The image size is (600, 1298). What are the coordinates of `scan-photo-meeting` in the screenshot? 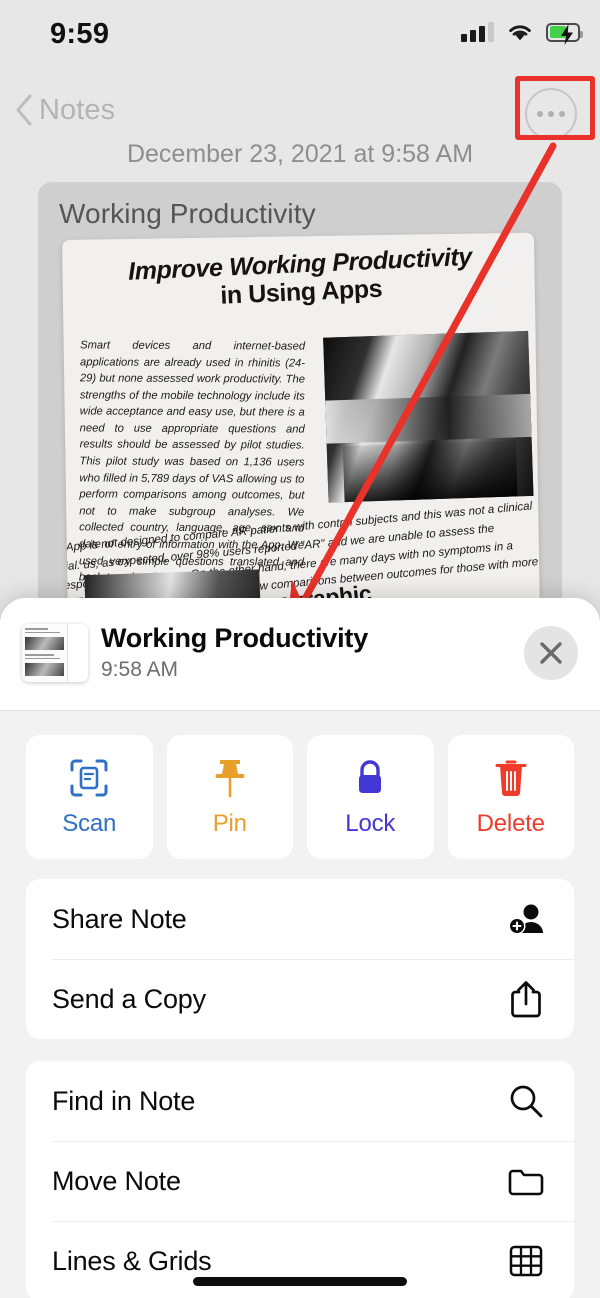 It's located at (428, 416).